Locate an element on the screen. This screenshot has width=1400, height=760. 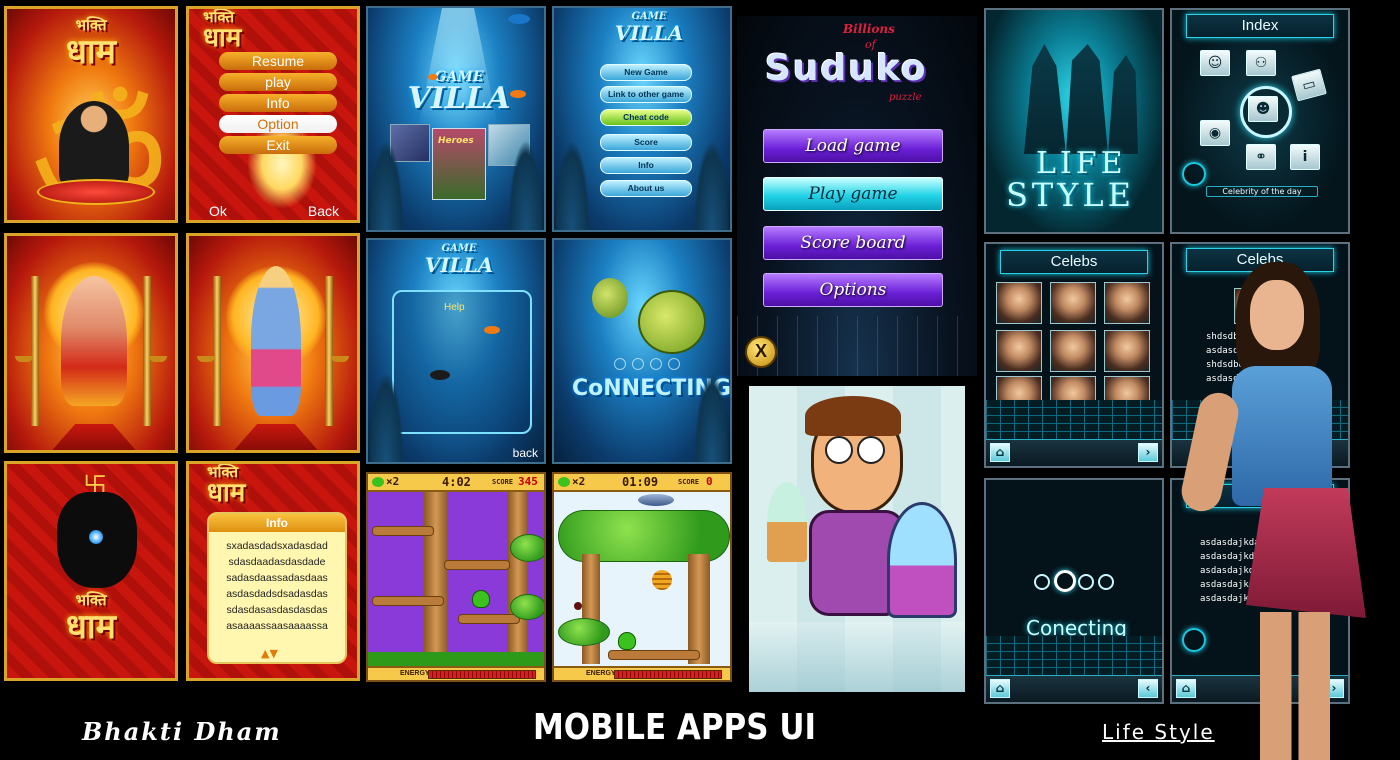
bhakti-menu-title: भक्ति धाम is located at coordinates (273, 30).